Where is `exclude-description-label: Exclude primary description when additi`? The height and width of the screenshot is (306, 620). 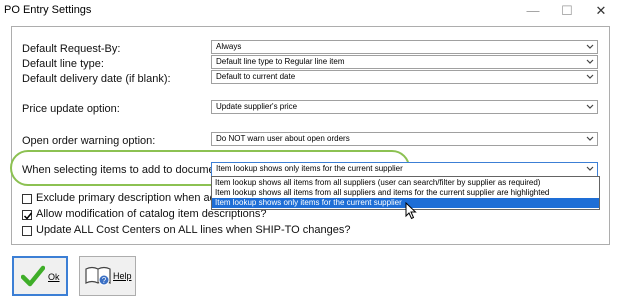 exclude-description-label: Exclude primary description when additi is located at coordinates (133, 198).